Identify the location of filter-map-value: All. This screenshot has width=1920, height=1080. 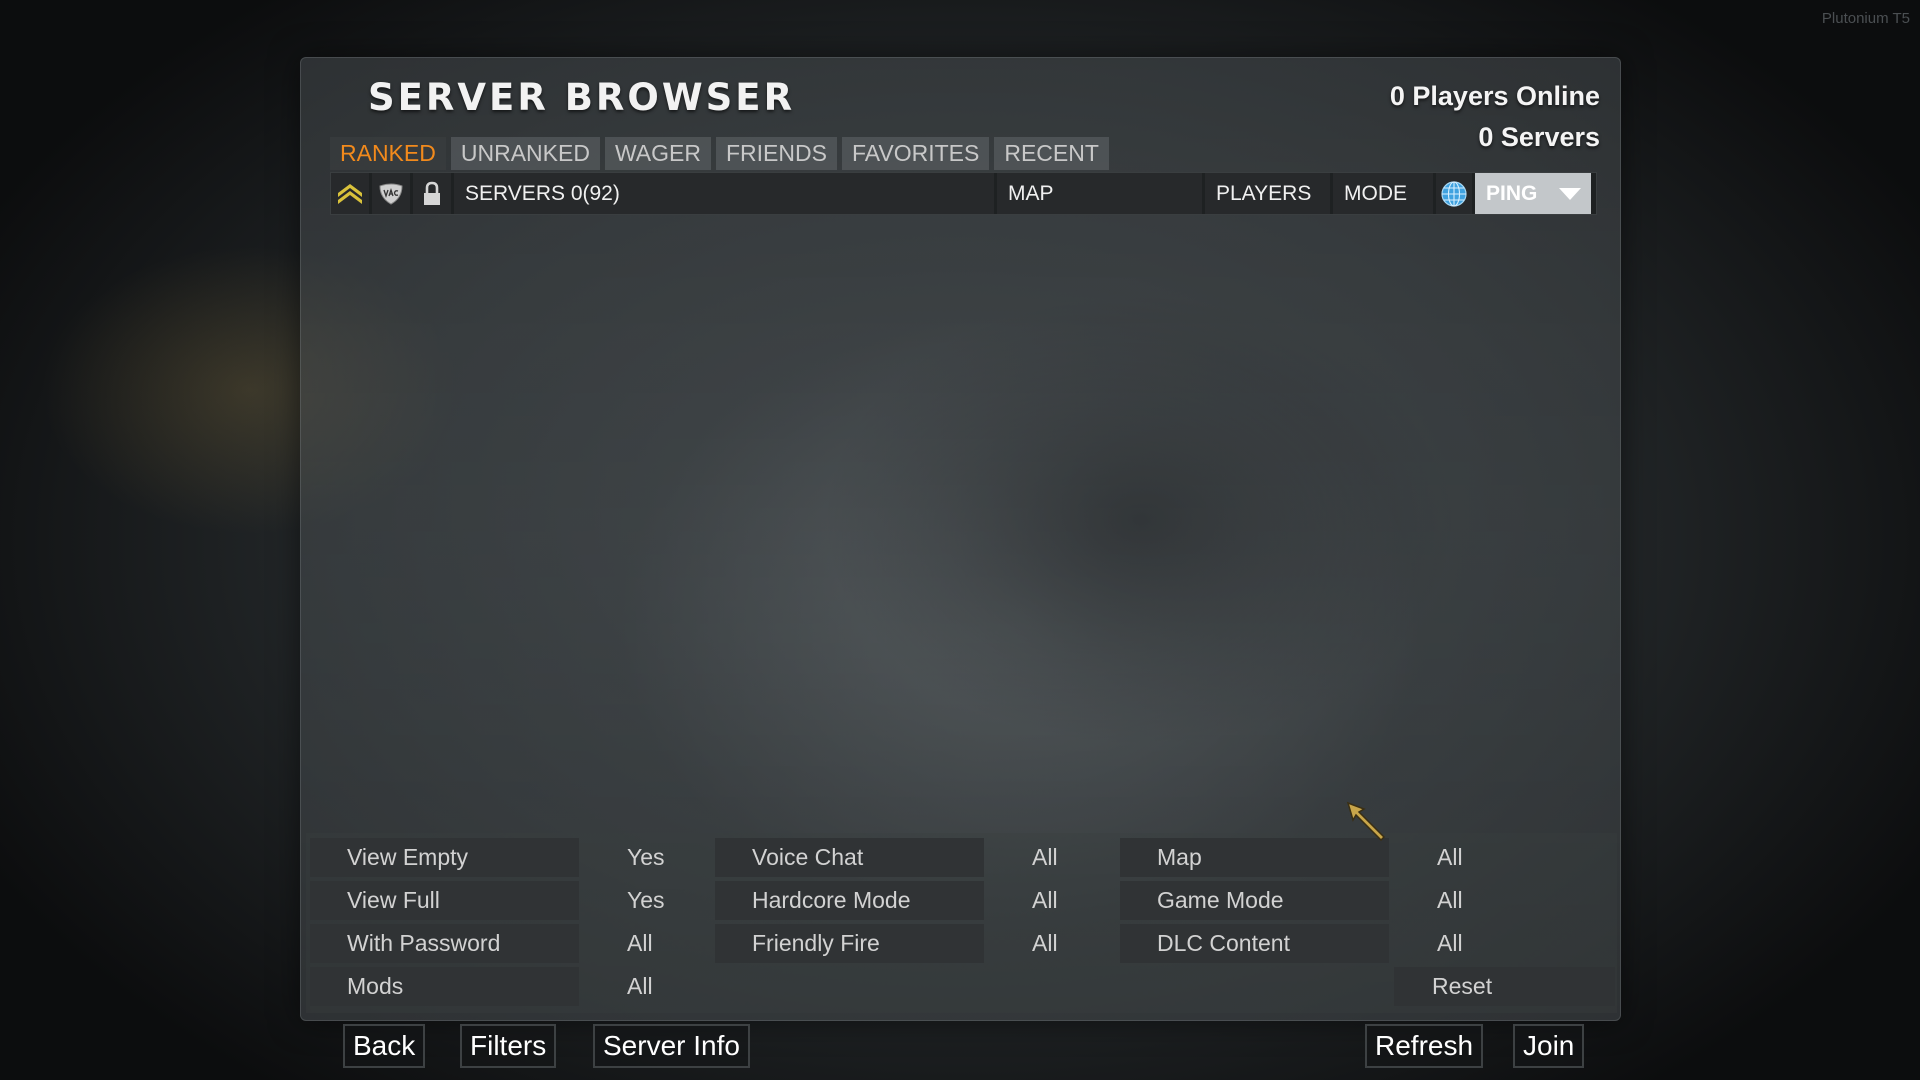
(1450, 857).